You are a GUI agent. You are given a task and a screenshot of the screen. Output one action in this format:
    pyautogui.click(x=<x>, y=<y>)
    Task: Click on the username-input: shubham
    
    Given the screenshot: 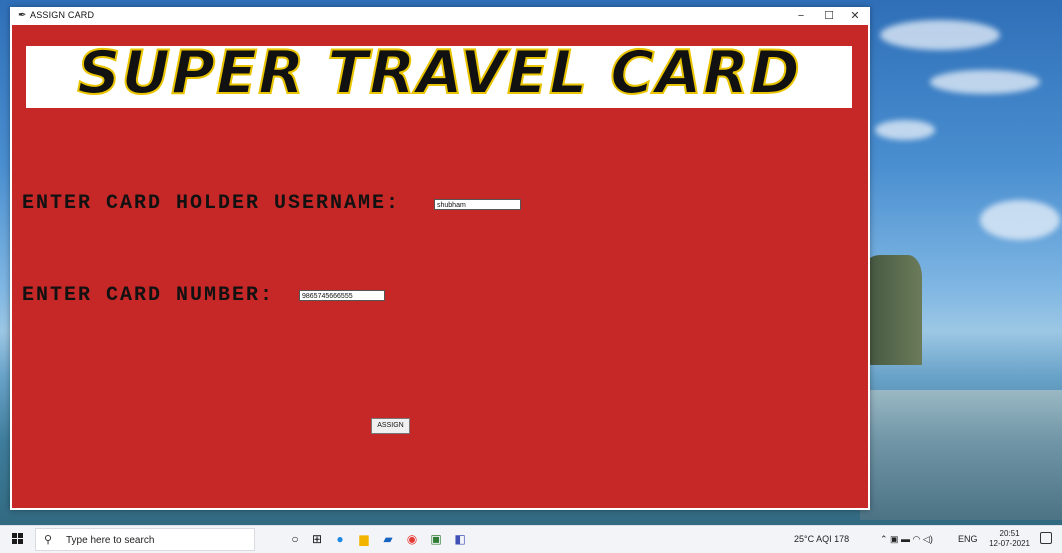 What is the action you would take?
    pyautogui.click(x=477, y=204)
    